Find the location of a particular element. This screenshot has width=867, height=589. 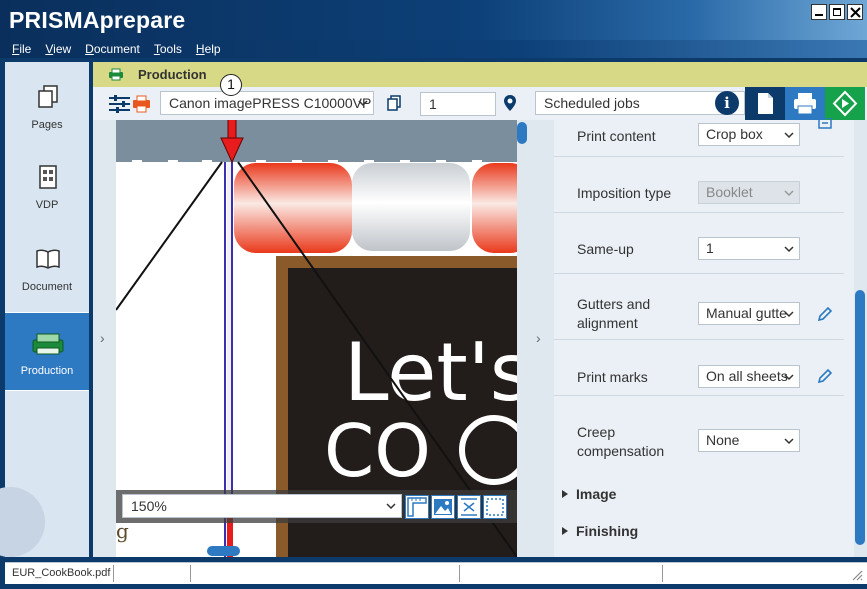

imposition-type-value: Booklet is located at coordinates (729, 192).